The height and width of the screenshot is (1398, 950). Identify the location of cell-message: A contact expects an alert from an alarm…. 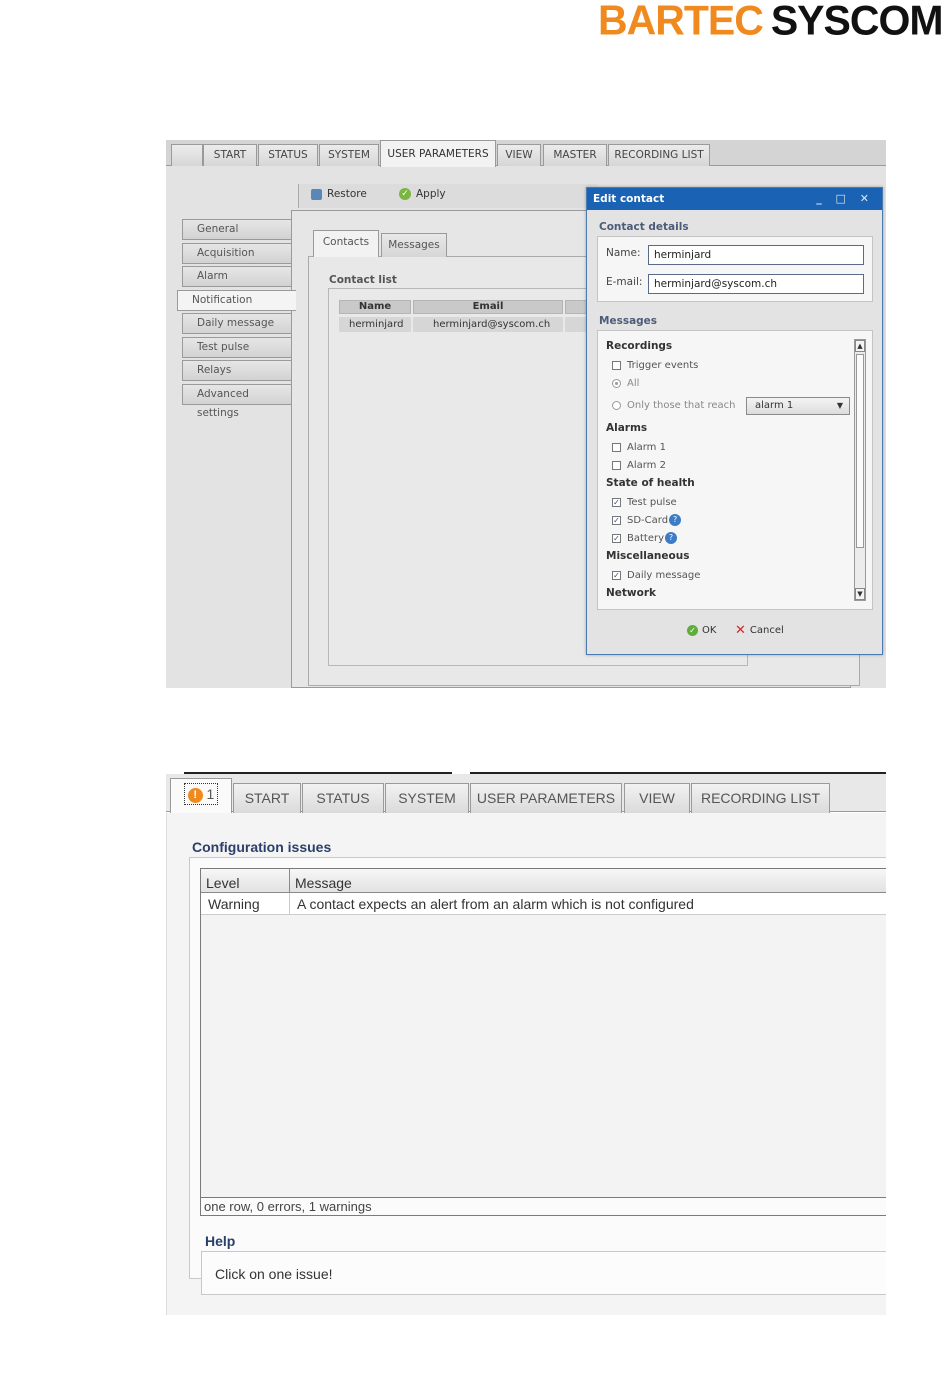
(588, 904).